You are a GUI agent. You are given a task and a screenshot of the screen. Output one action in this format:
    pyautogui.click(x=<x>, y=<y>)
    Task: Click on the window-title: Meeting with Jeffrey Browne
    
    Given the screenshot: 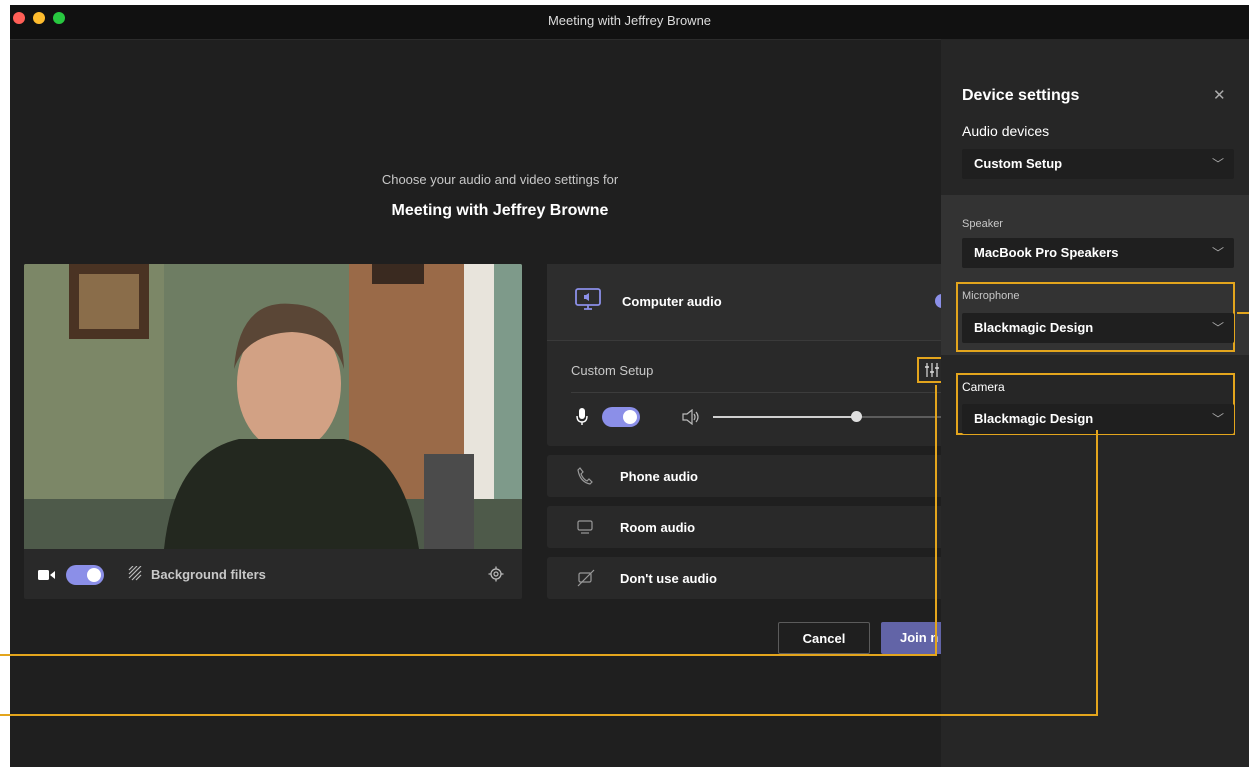 What is the action you would take?
    pyautogui.click(x=629, y=20)
    